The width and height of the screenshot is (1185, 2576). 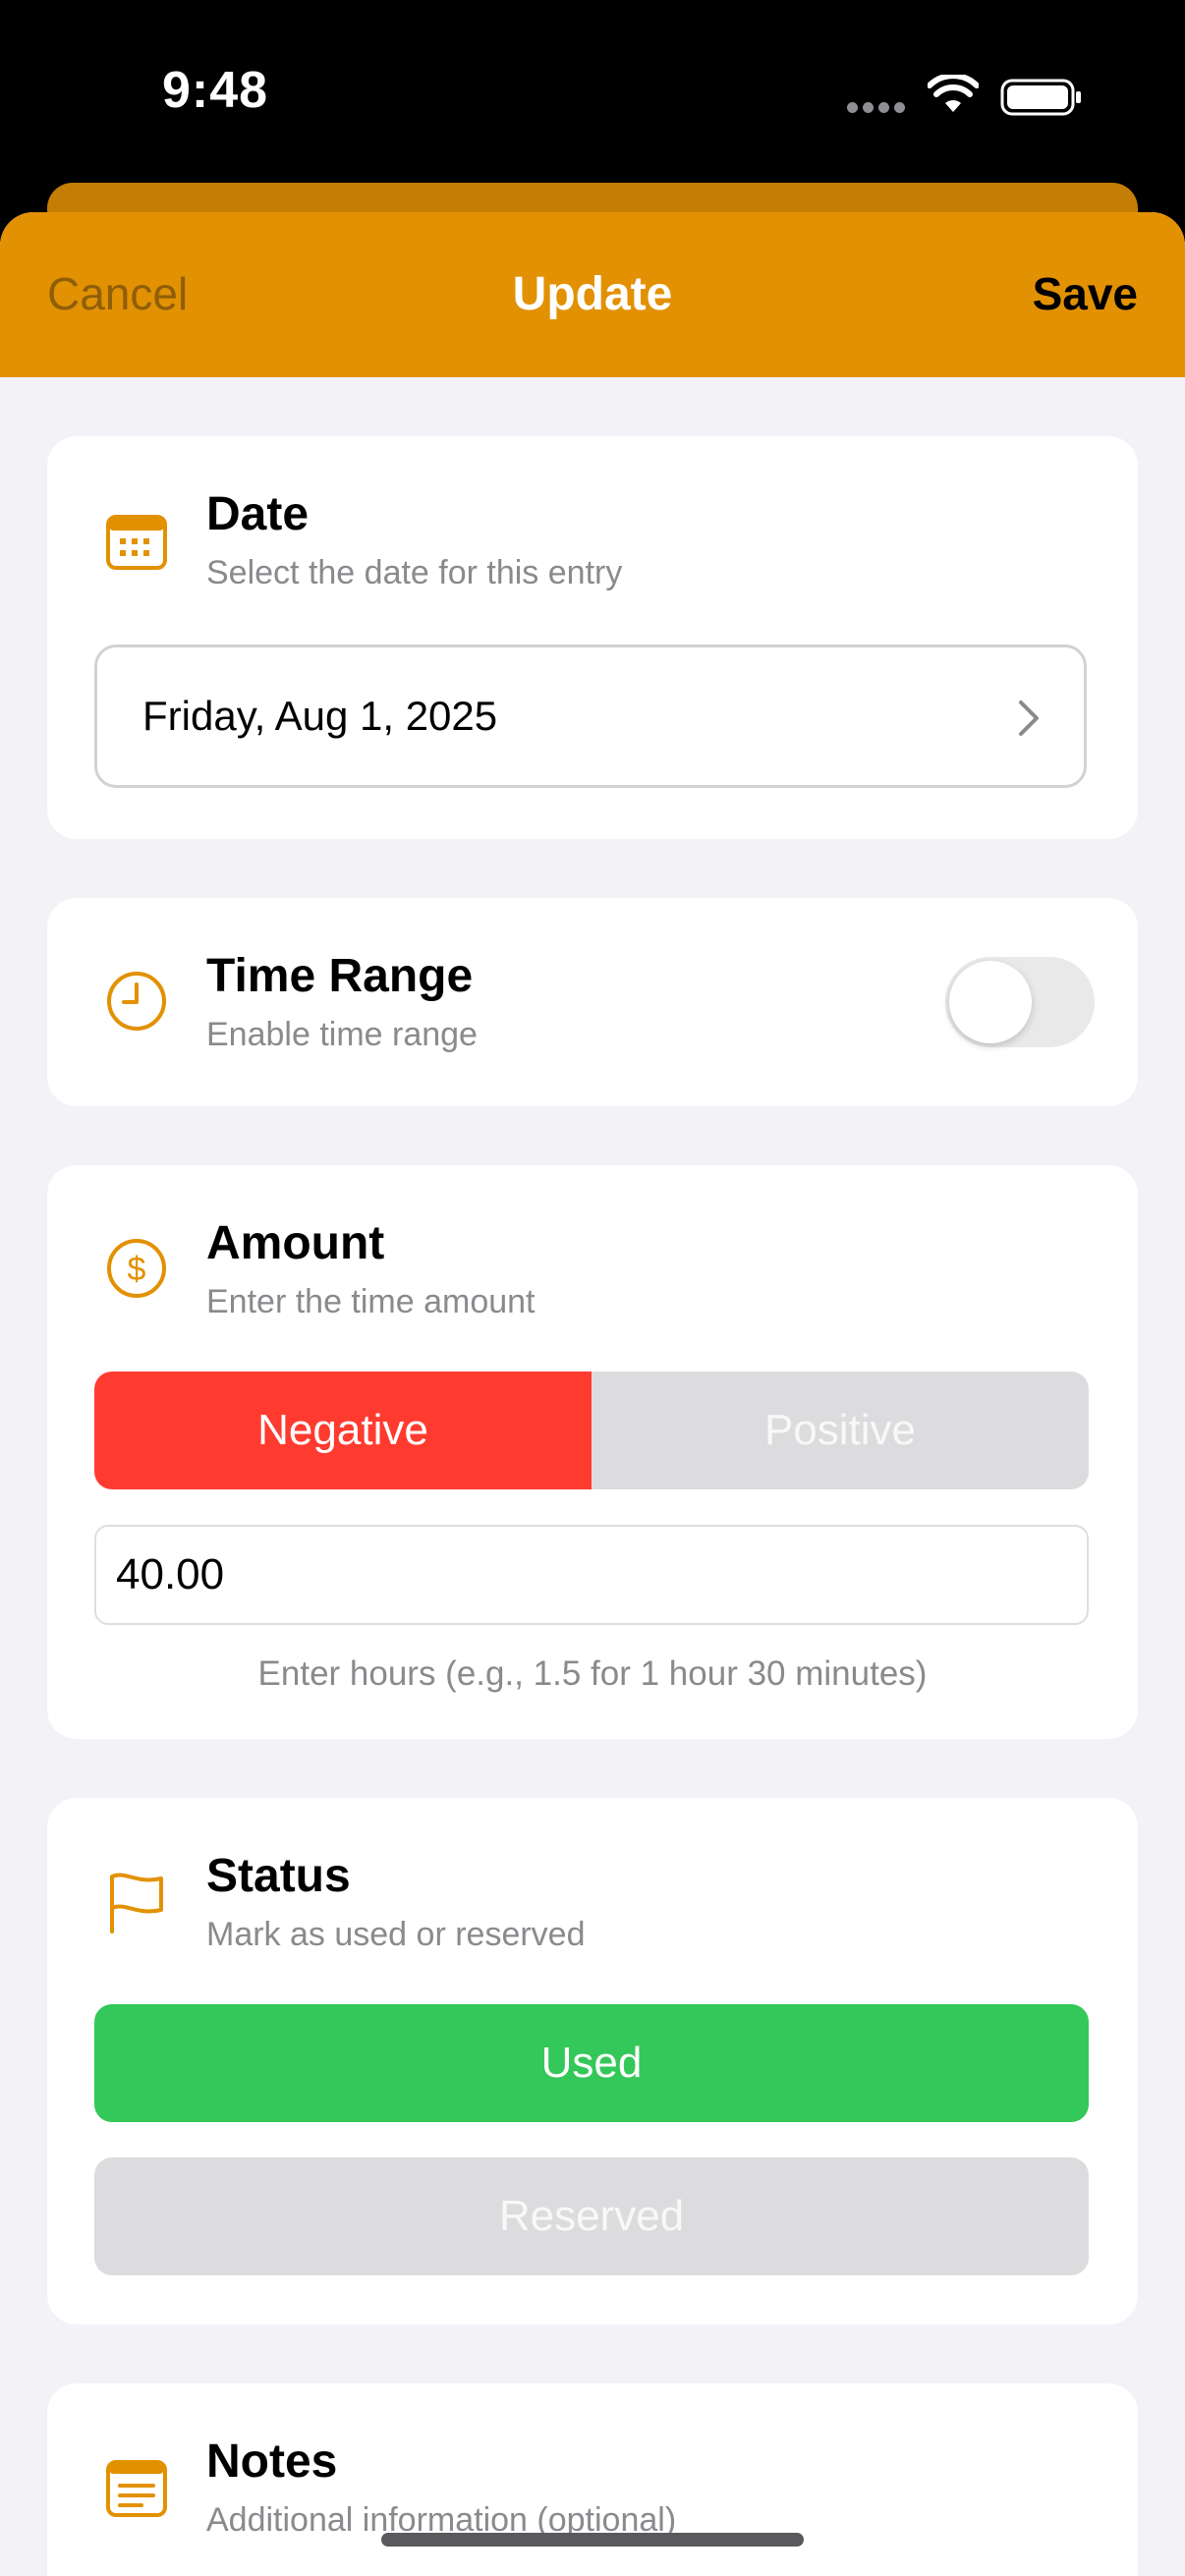 I want to click on home-indicator, so click(x=592, y=2540).